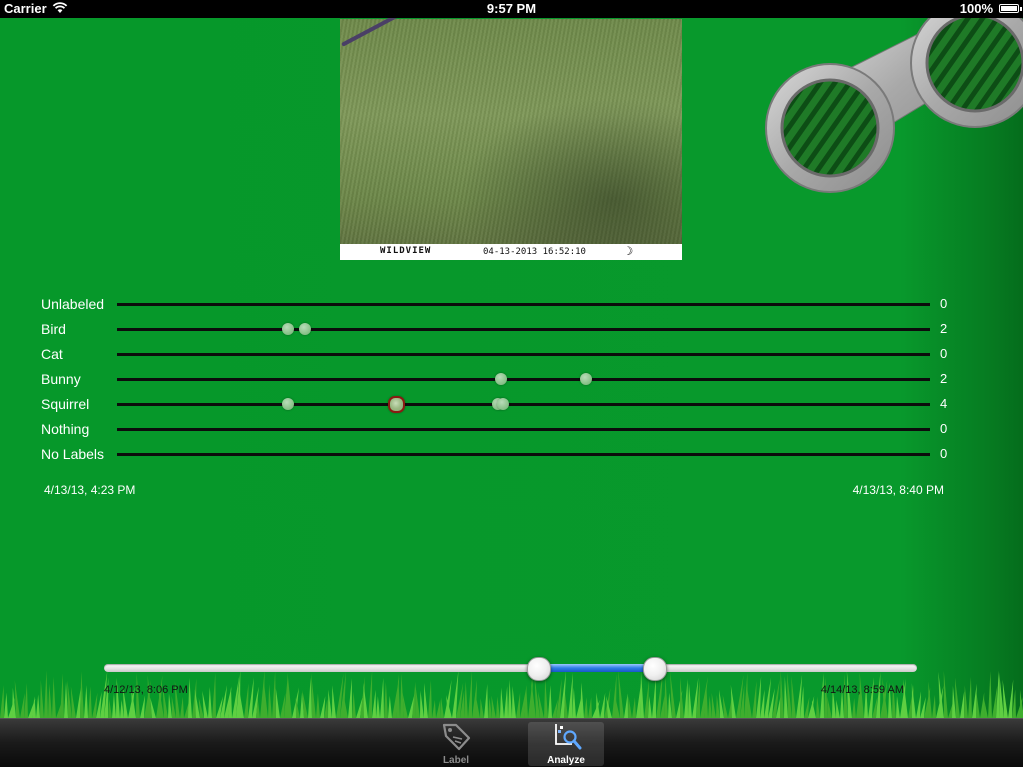  I want to click on battery-icon, so click(1010, 8).